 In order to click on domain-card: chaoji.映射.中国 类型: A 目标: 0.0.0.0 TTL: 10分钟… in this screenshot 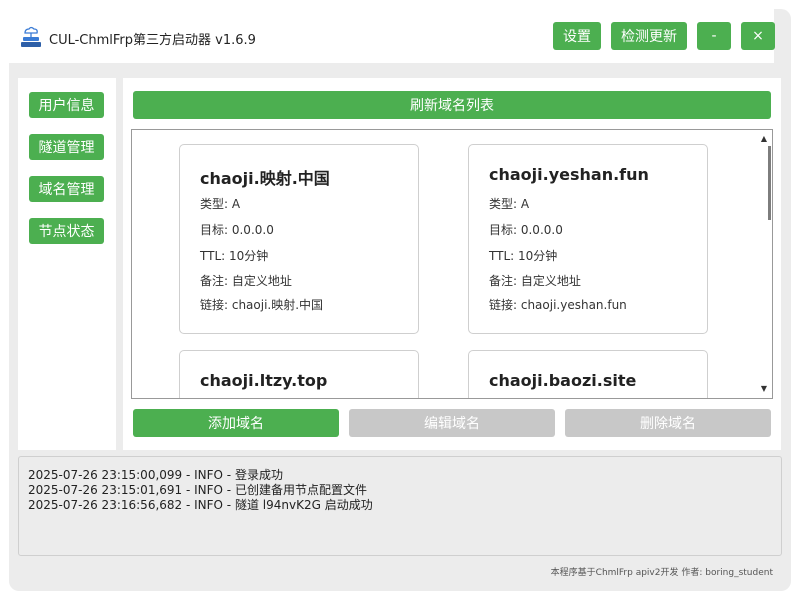, I will do `click(299, 239)`.